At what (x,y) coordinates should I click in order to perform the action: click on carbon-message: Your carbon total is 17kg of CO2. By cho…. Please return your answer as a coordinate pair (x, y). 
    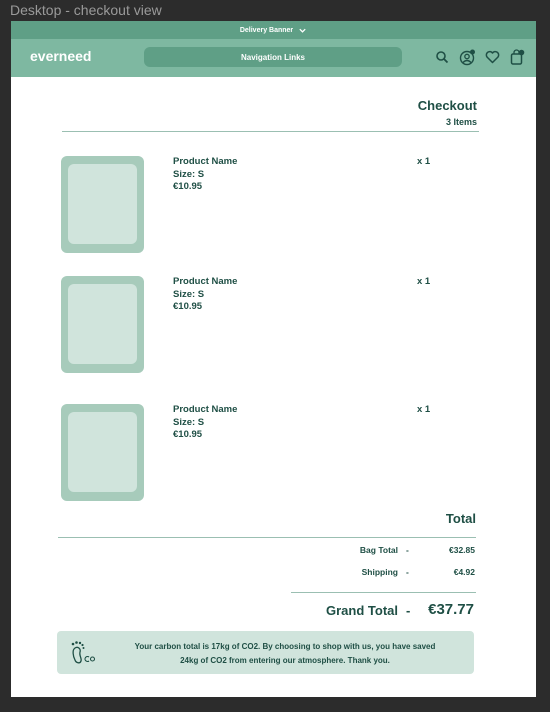
    Looking at the image, I should click on (285, 654).